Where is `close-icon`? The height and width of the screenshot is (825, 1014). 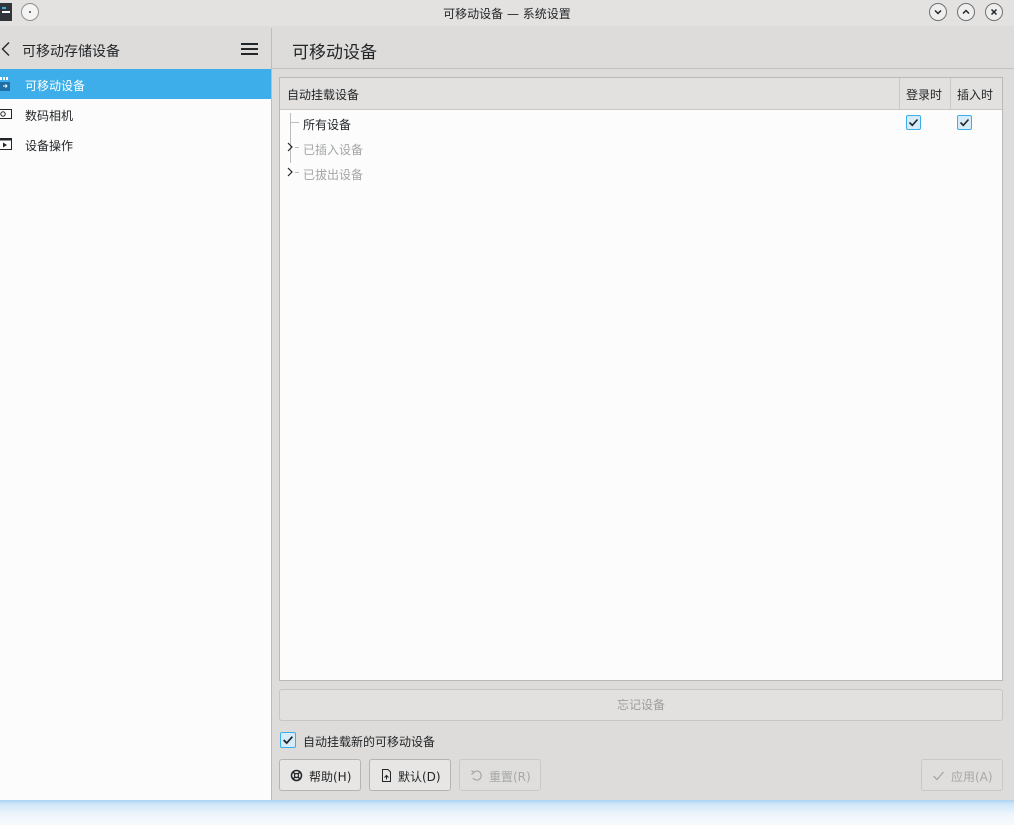 close-icon is located at coordinates (994, 12).